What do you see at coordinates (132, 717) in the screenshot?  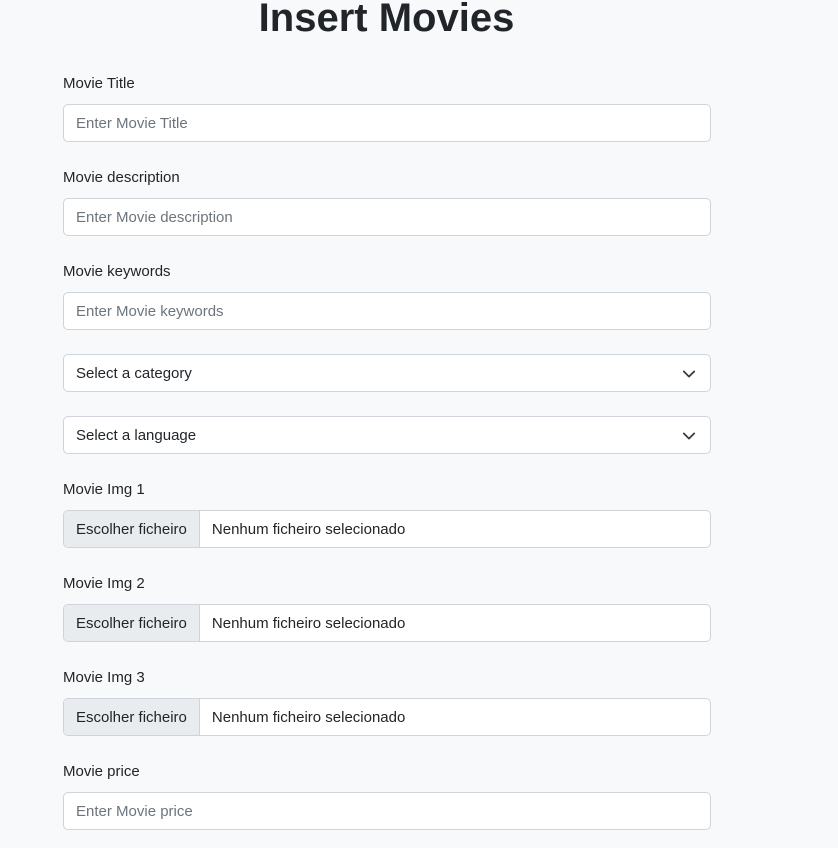 I see `movie-img3-choose-button: Escolher ficheiro` at bounding box center [132, 717].